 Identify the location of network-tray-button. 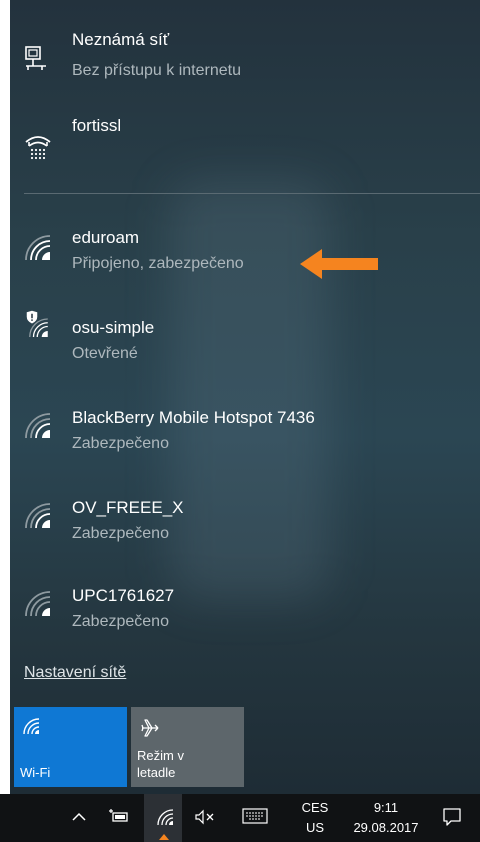
(163, 818).